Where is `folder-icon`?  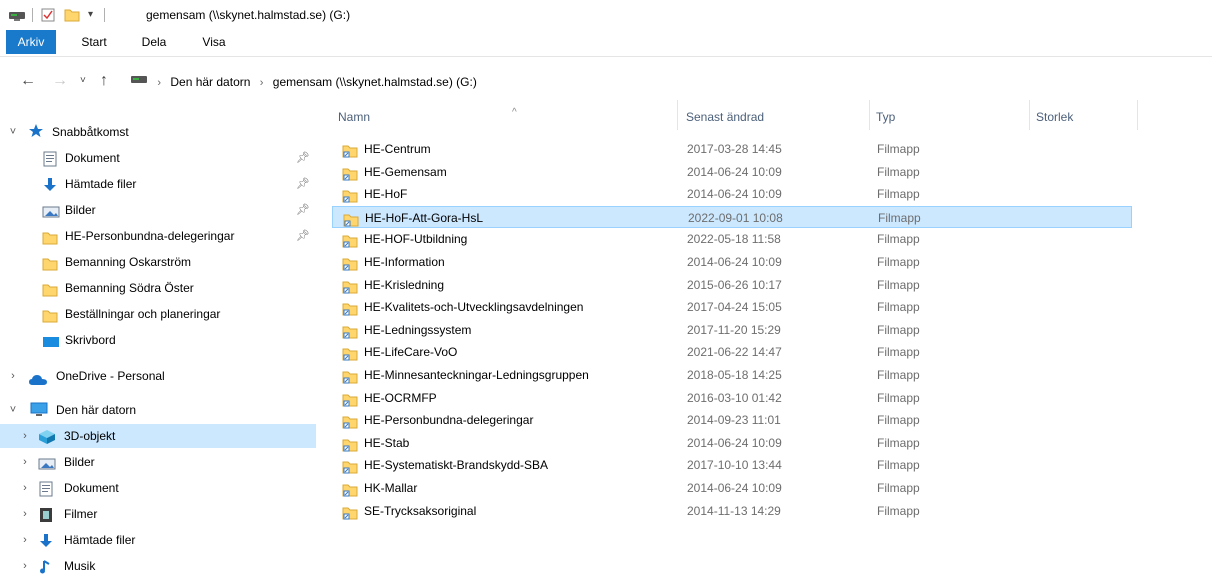 folder-icon is located at coordinates (50, 263).